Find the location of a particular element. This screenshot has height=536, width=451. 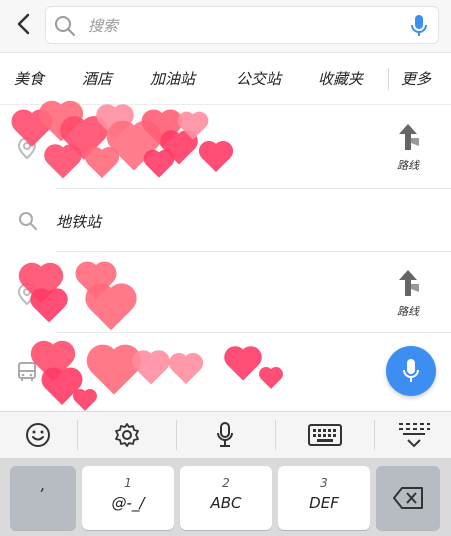

key-comma: , is located at coordinates (43, 498).